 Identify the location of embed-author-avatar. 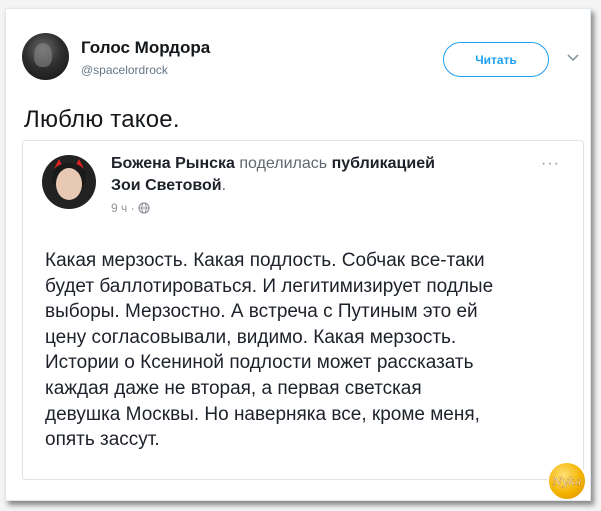
(69, 182).